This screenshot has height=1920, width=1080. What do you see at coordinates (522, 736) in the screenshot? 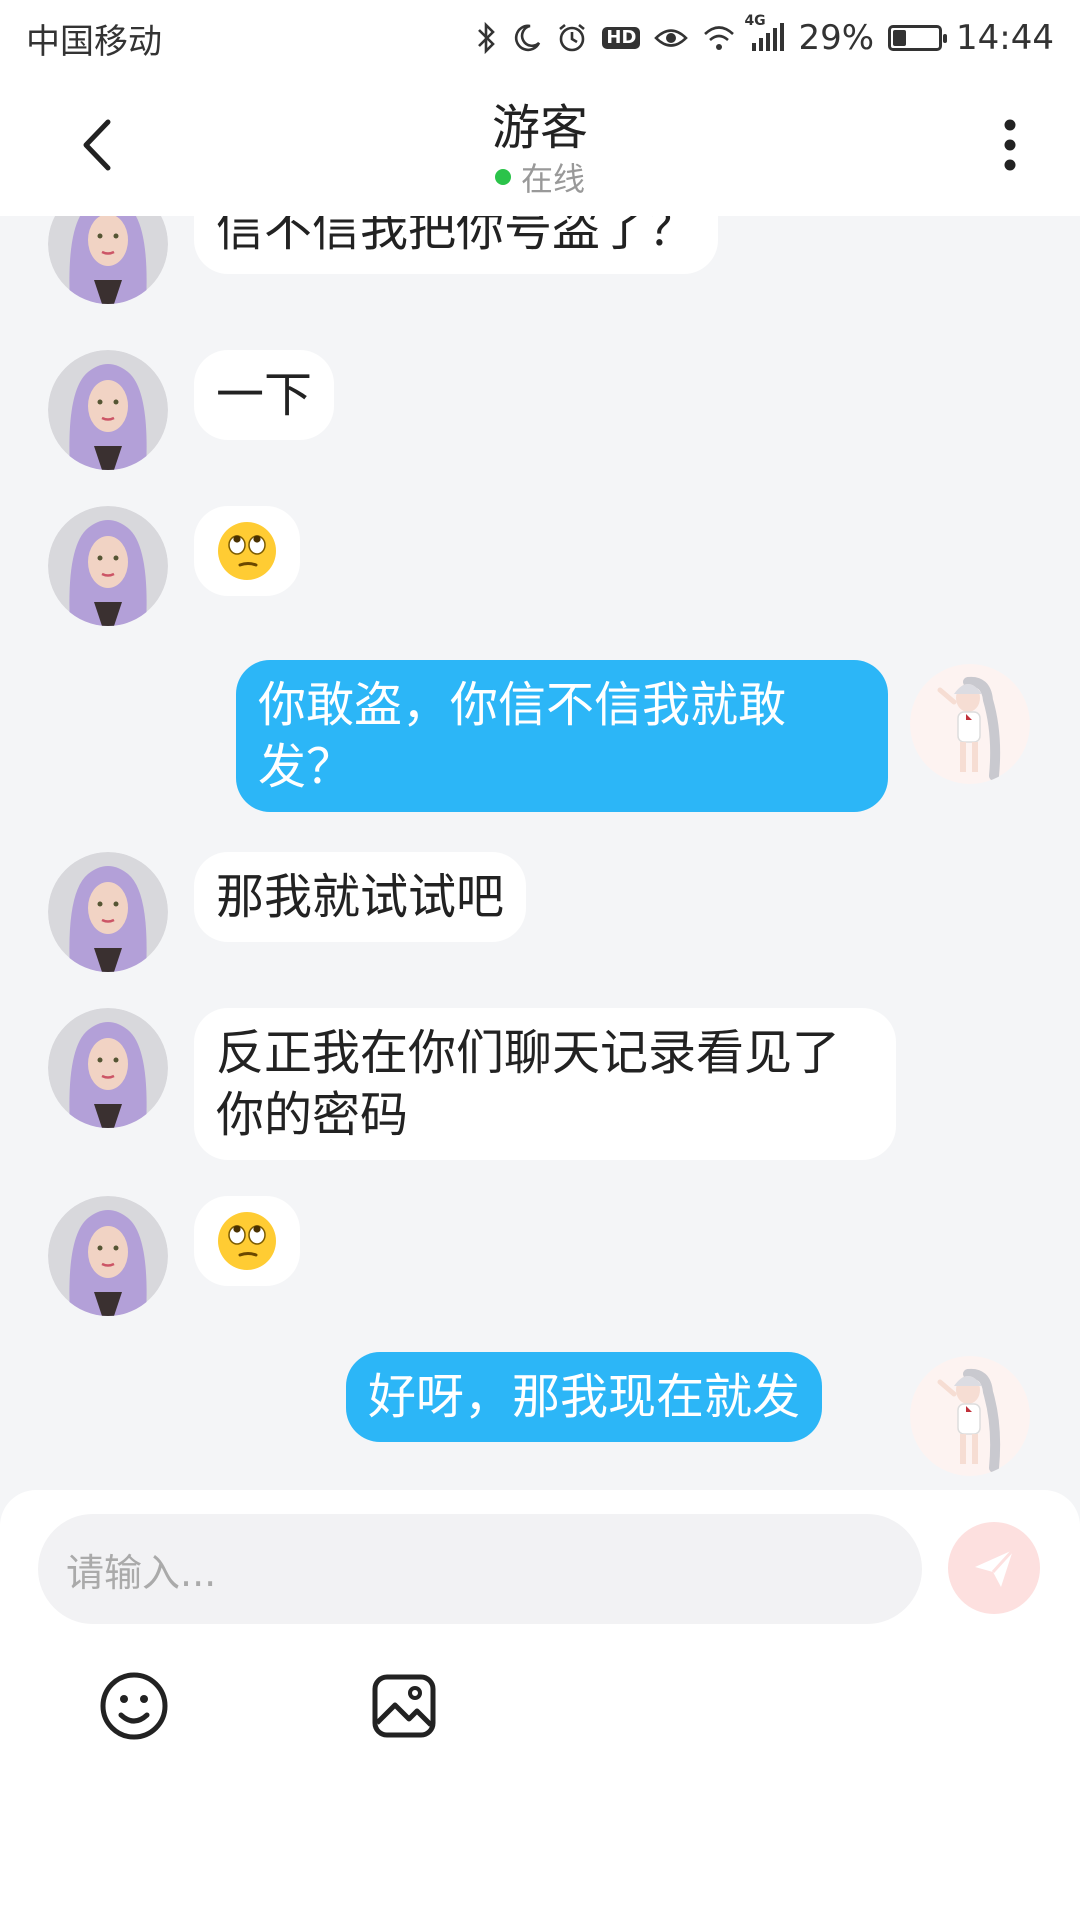
I see `message-text: 你敢盗，你信不信我就敢发？` at bounding box center [522, 736].